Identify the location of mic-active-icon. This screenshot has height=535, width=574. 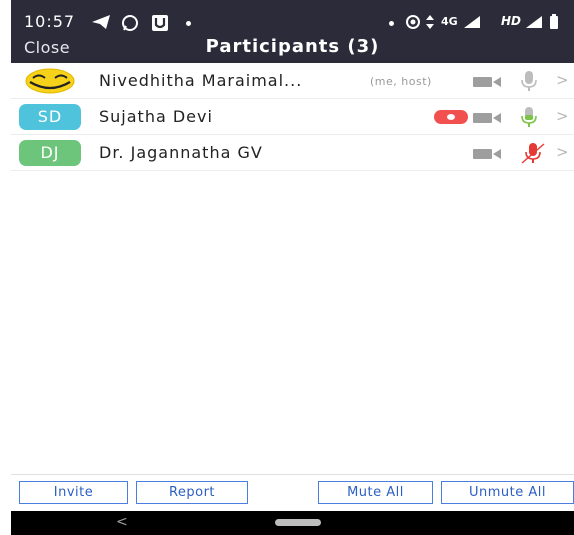
(529, 119).